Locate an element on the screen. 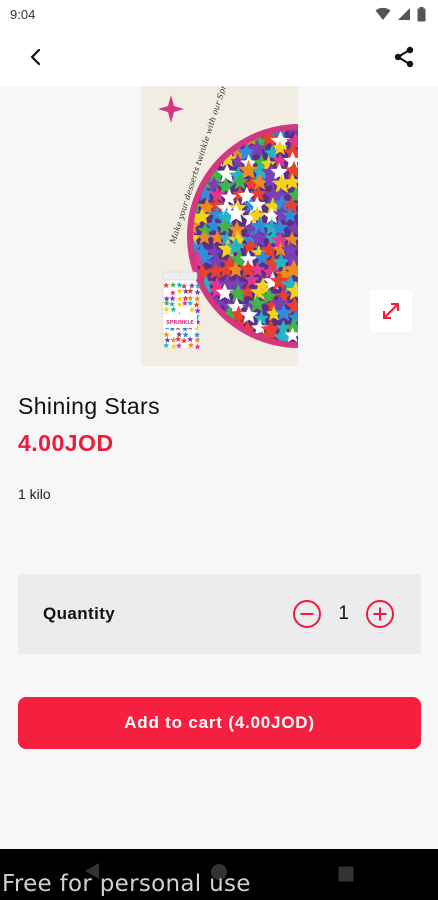 The image size is (438, 900). app-bar is located at coordinates (219, 57).